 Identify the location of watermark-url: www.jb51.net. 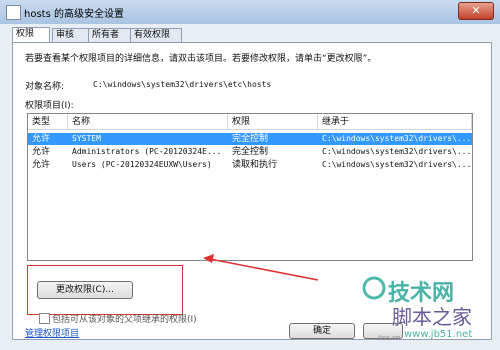
(438, 334).